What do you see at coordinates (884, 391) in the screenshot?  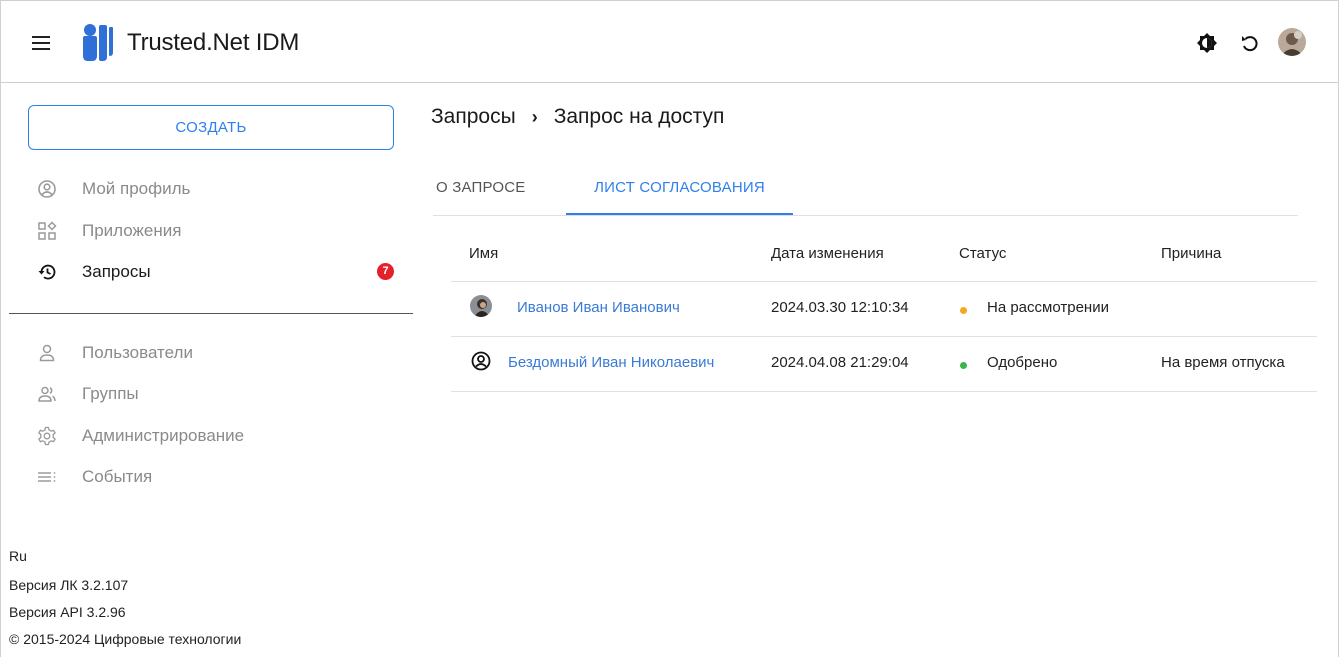 I see `table-bottom-divider` at bounding box center [884, 391].